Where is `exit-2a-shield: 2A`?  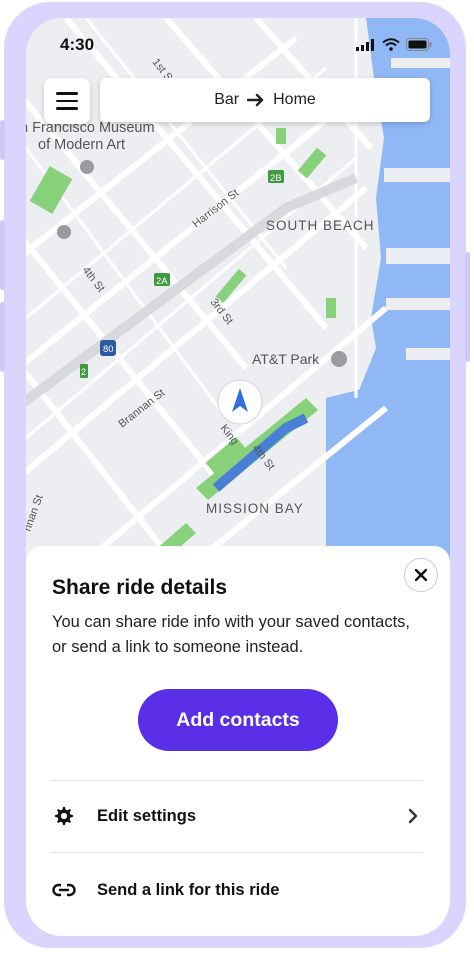
exit-2a-shield: 2A is located at coordinates (162, 281).